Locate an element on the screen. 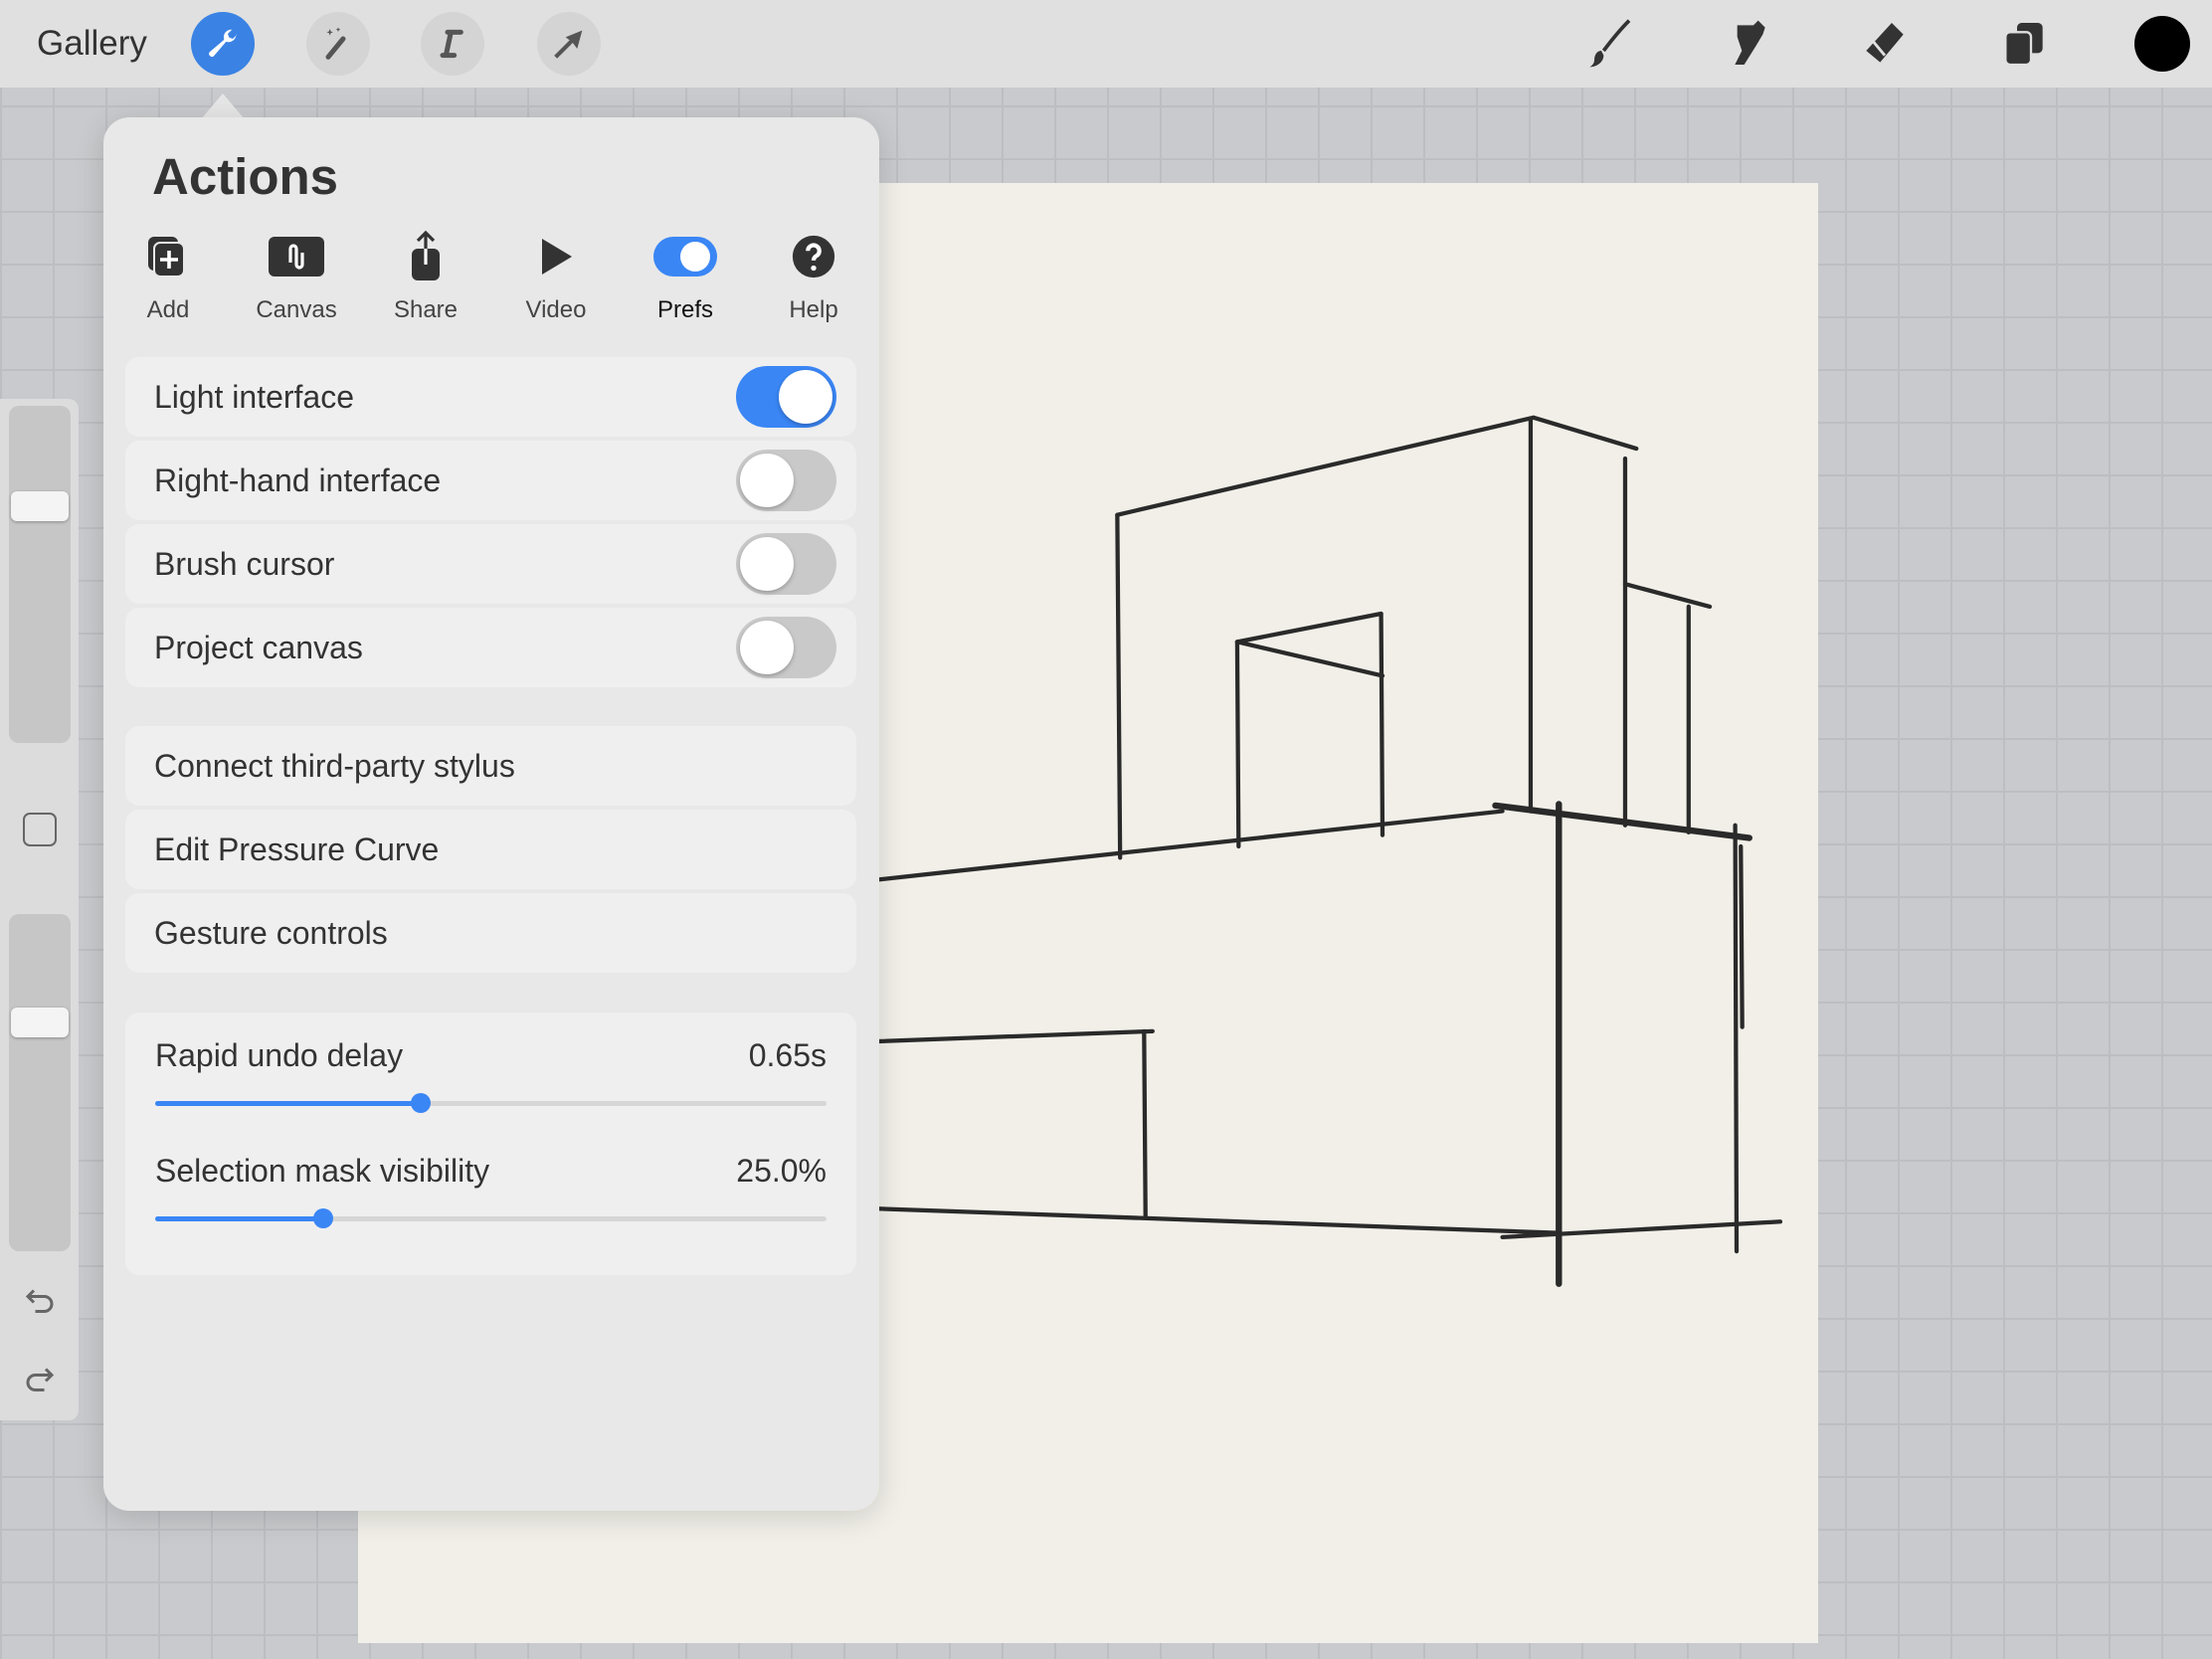 Image resolution: width=2212 pixels, height=1659 pixels. brush-button is located at coordinates (1608, 44).